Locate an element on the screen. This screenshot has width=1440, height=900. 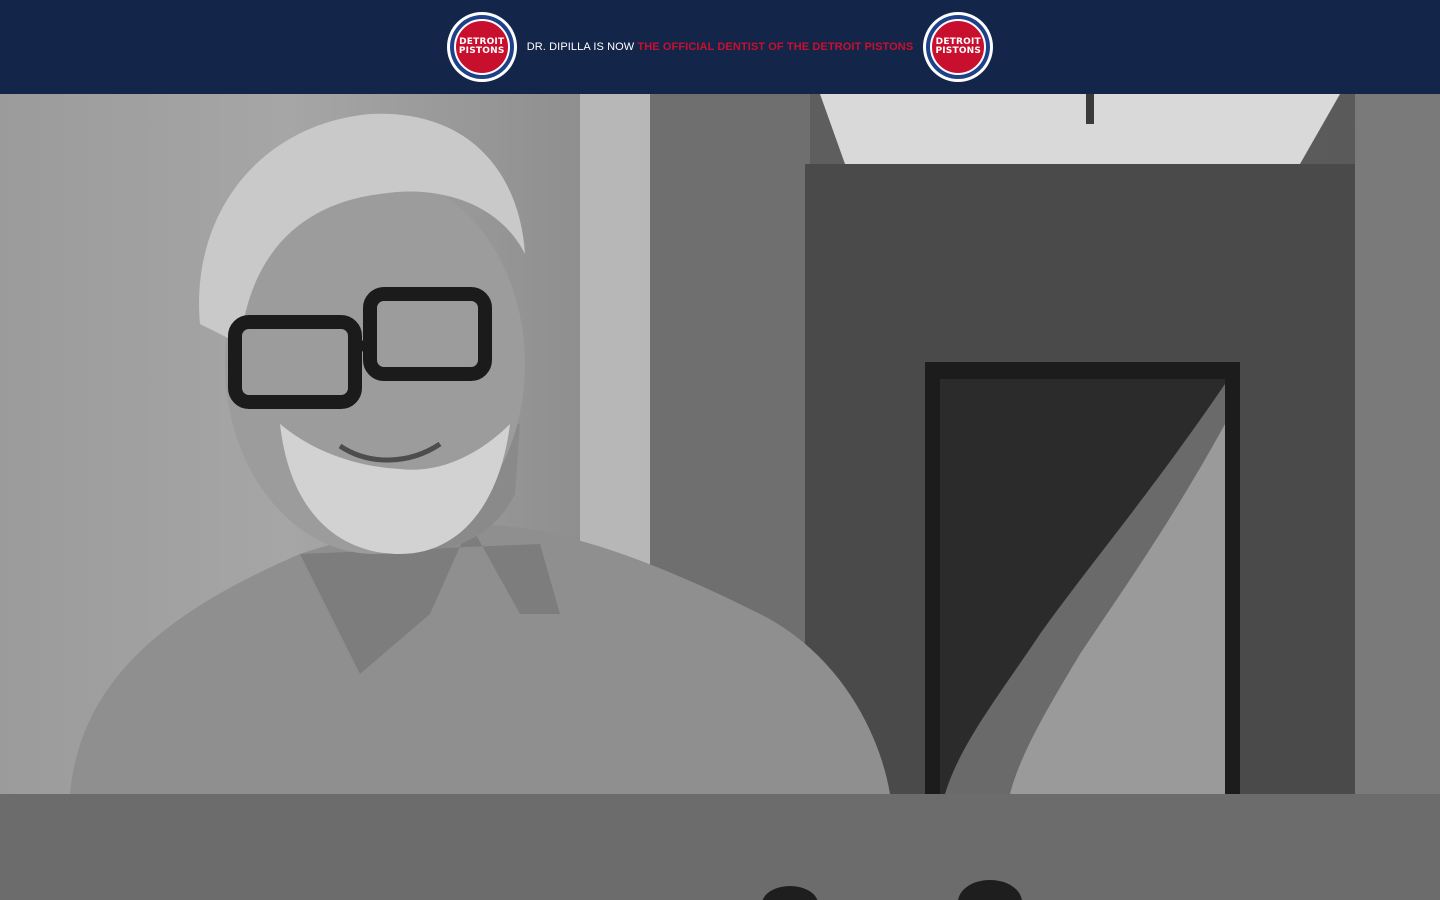
pistons-logo-left: DETROIT PISTONS is located at coordinates (481, 47).